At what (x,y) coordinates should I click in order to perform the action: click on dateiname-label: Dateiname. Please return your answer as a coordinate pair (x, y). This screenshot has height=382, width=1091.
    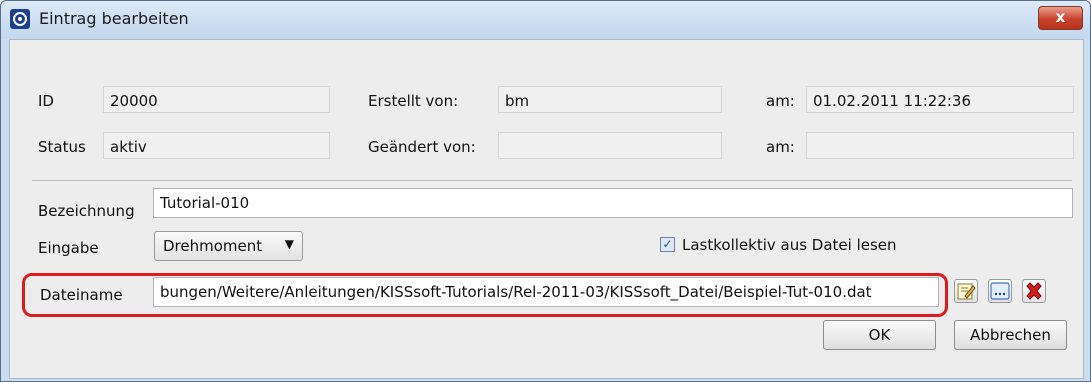
    Looking at the image, I should click on (81, 295).